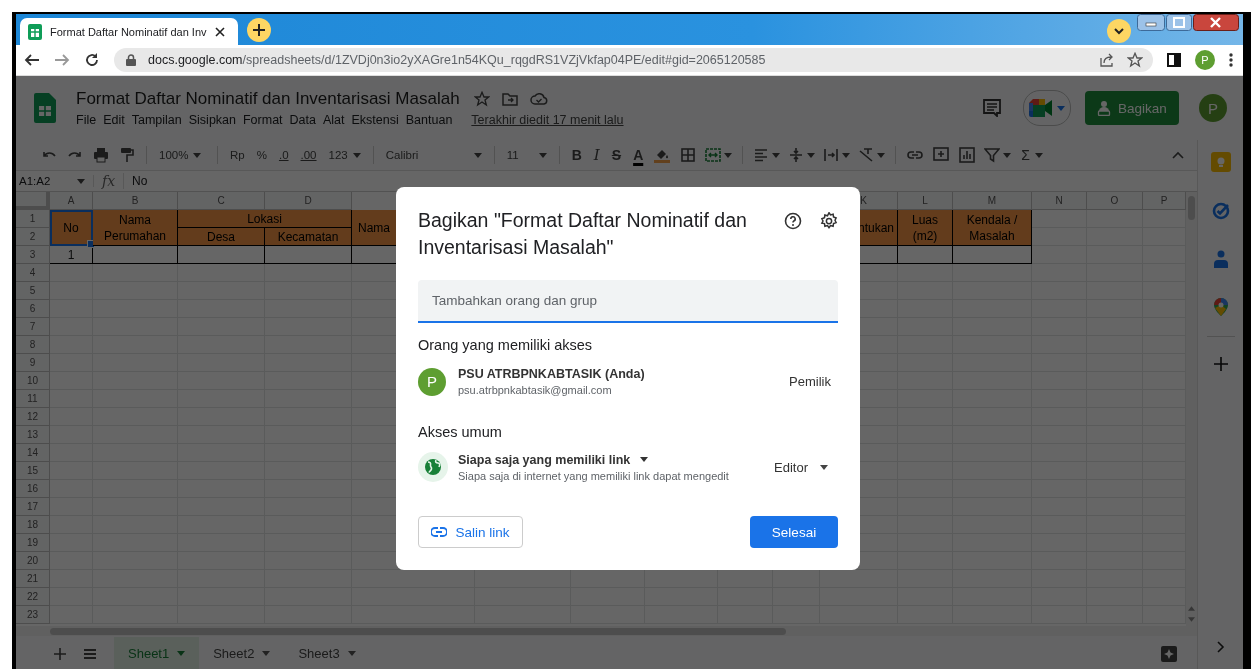  Describe the element at coordinates (794, 532) in the screenshot. I see `done-button: Selesai` at that location.